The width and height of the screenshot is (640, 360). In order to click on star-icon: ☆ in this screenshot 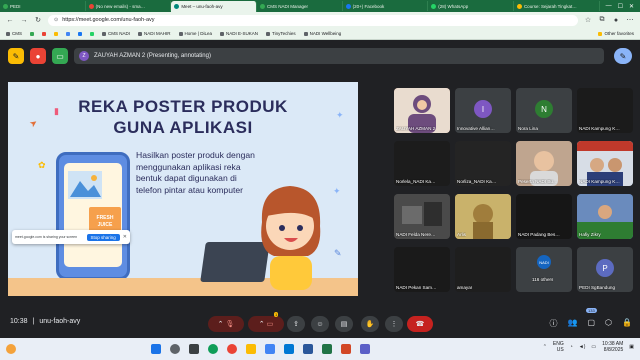, I will do `click(588, 20)`.